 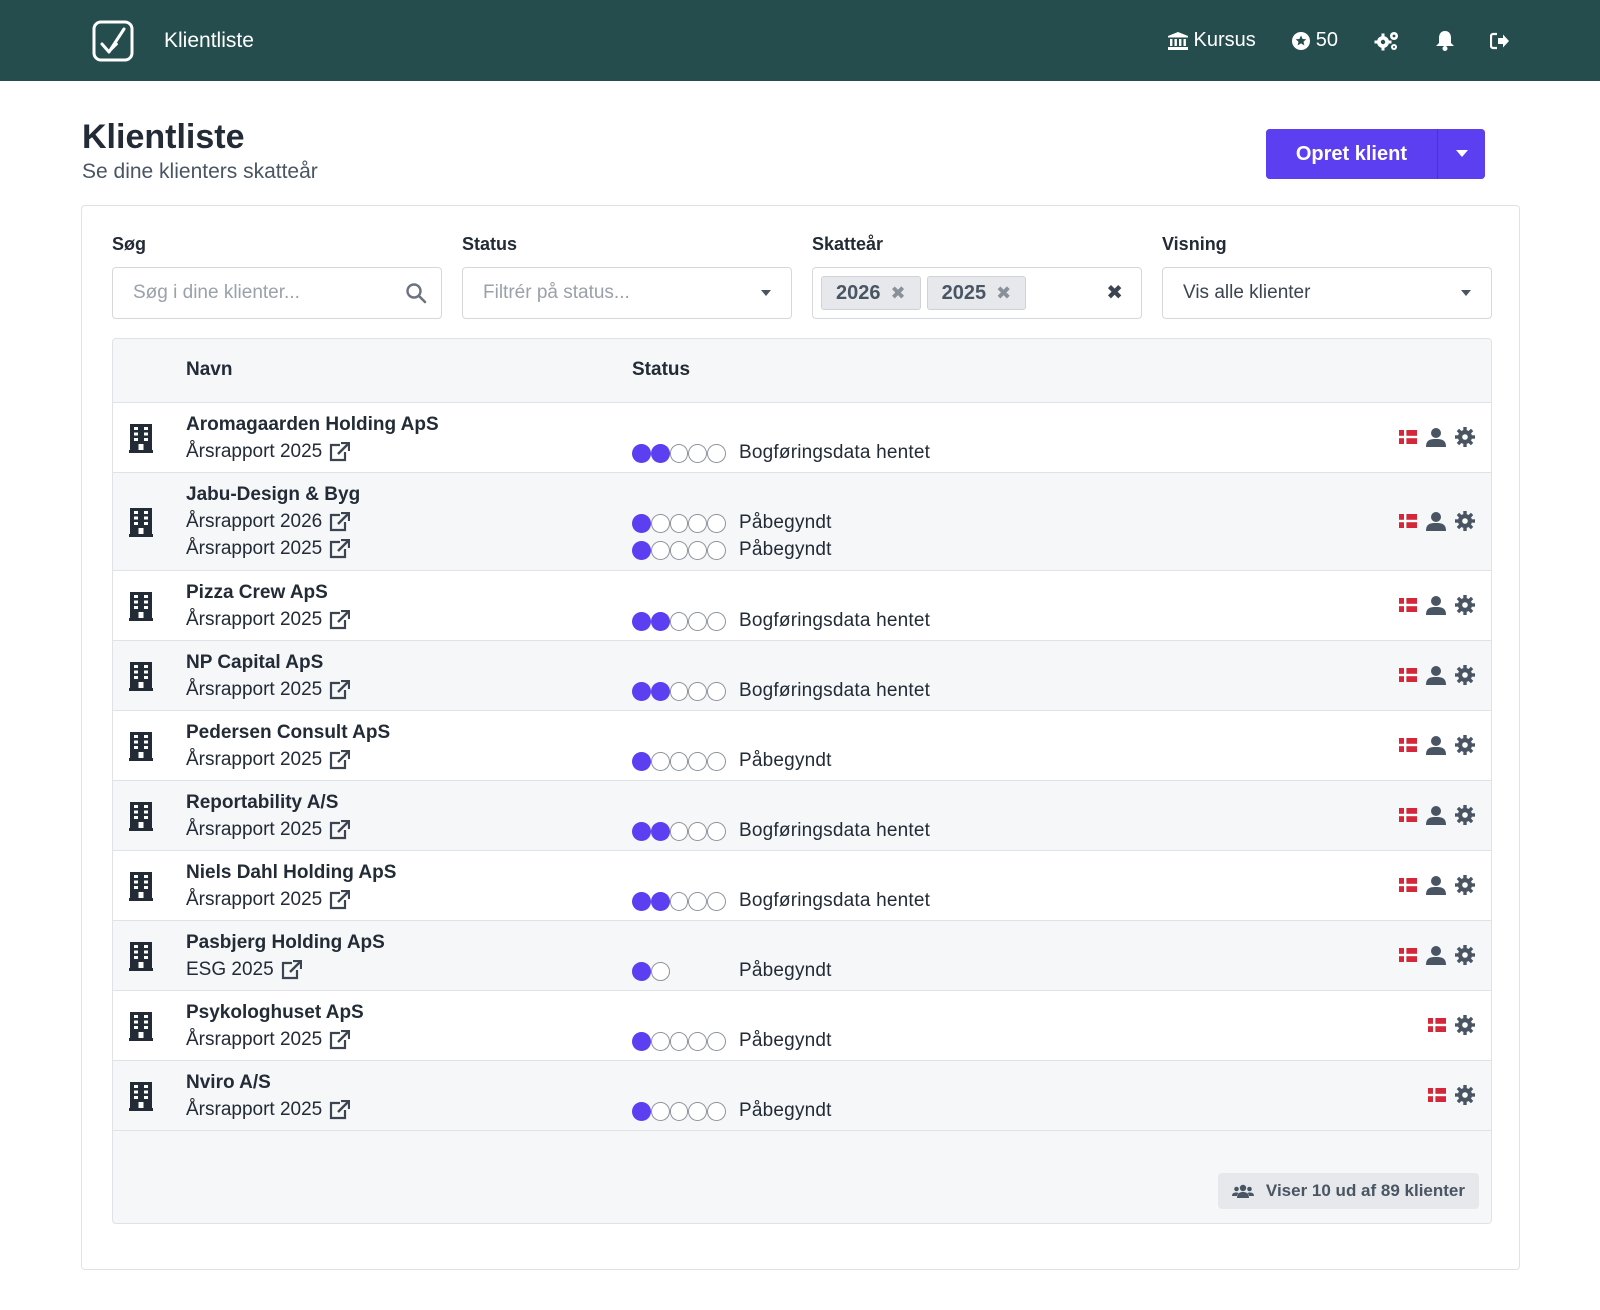 I want to click on view-select: Vis alle klienter, so click(x=1327, y=293).